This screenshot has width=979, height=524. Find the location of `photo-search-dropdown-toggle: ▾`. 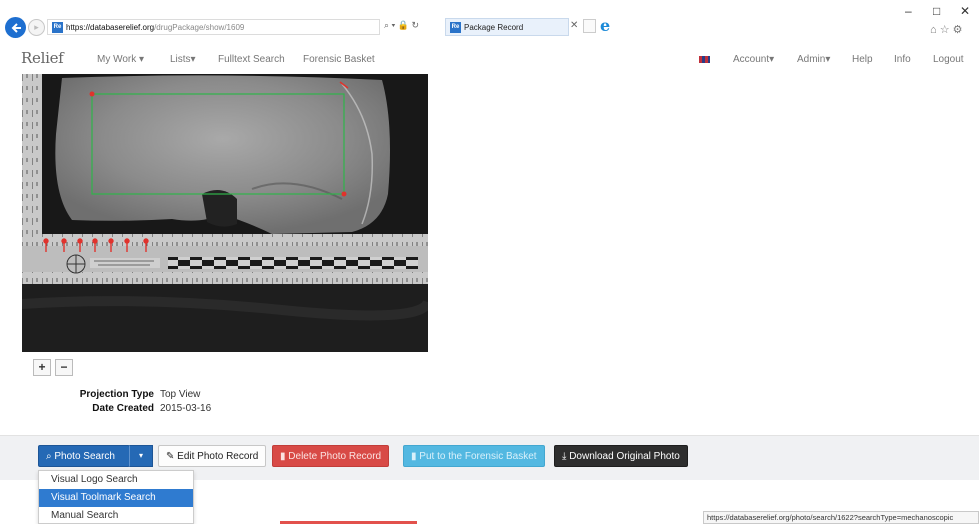

photo-search-dropdown-toggle: ▾ is located at coordinates (141, 456).